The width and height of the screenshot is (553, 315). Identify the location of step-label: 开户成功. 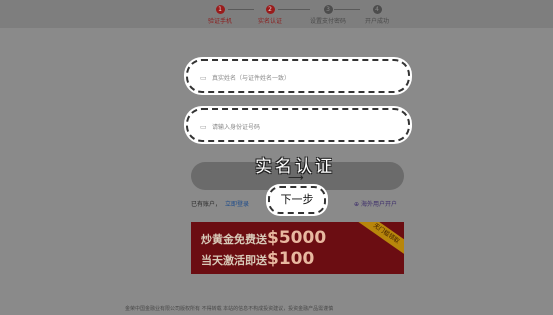
(376, 21).